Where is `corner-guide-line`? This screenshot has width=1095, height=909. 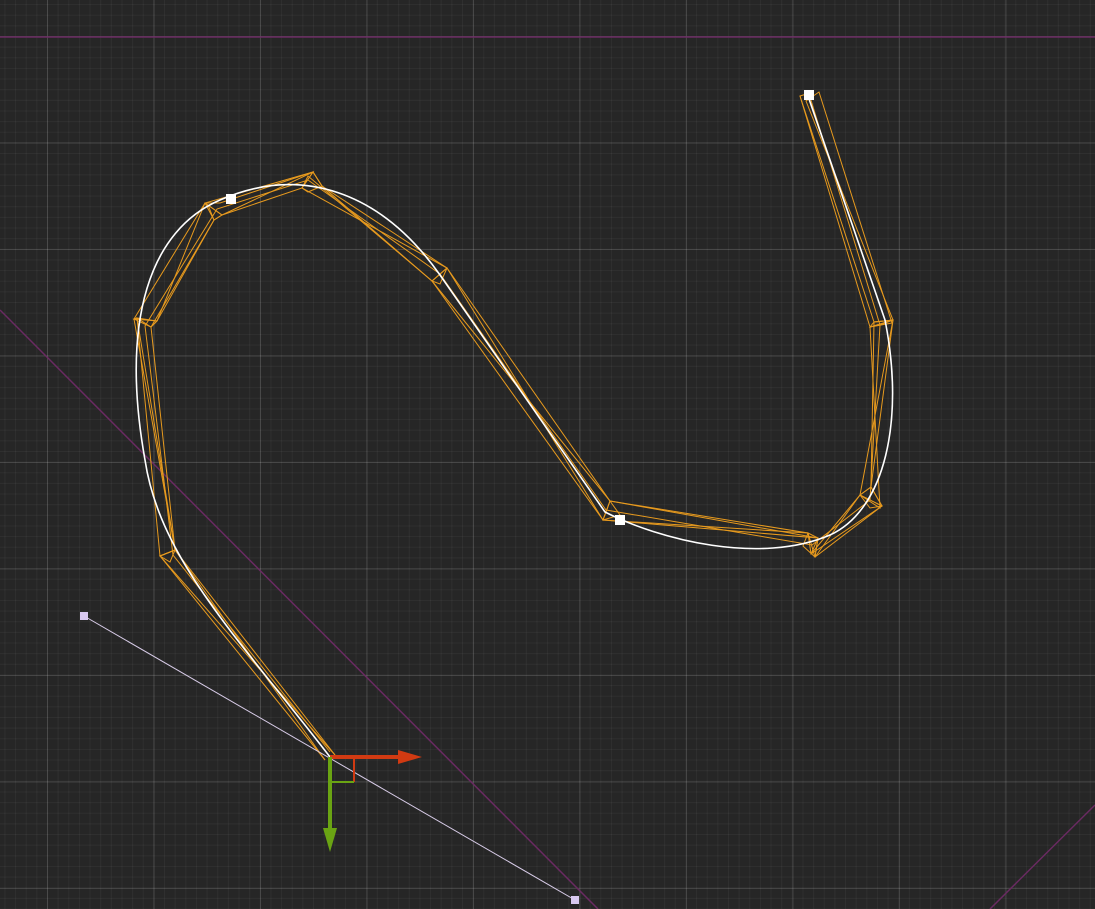 corner-guide-line is located at coordinates (1042, 856).